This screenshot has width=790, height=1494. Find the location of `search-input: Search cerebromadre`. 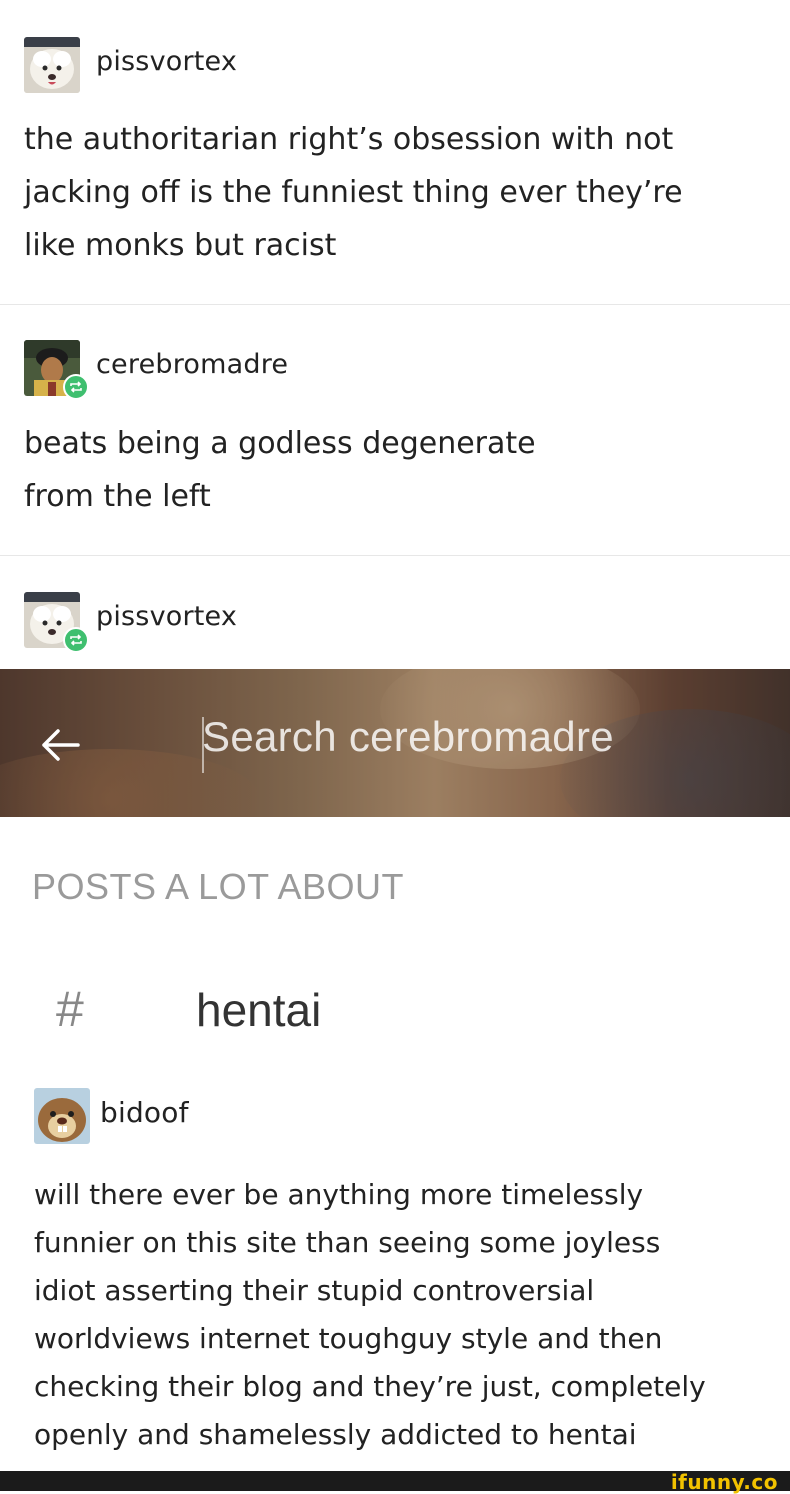

search-input: Search cerebromadre is located at coordinates (408, 737).